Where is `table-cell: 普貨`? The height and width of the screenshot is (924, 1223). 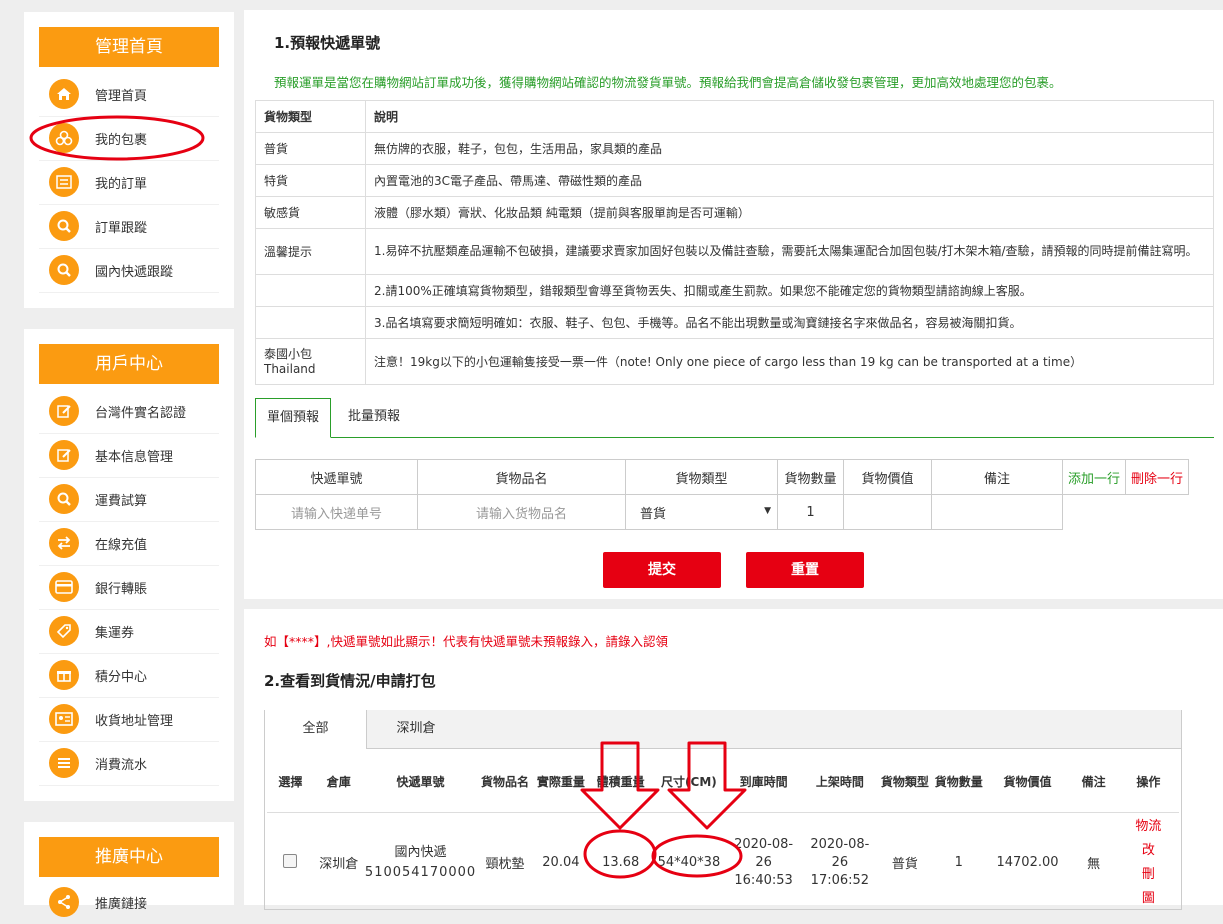
table-cell: 普貨 is located at coordinates (310, 148).